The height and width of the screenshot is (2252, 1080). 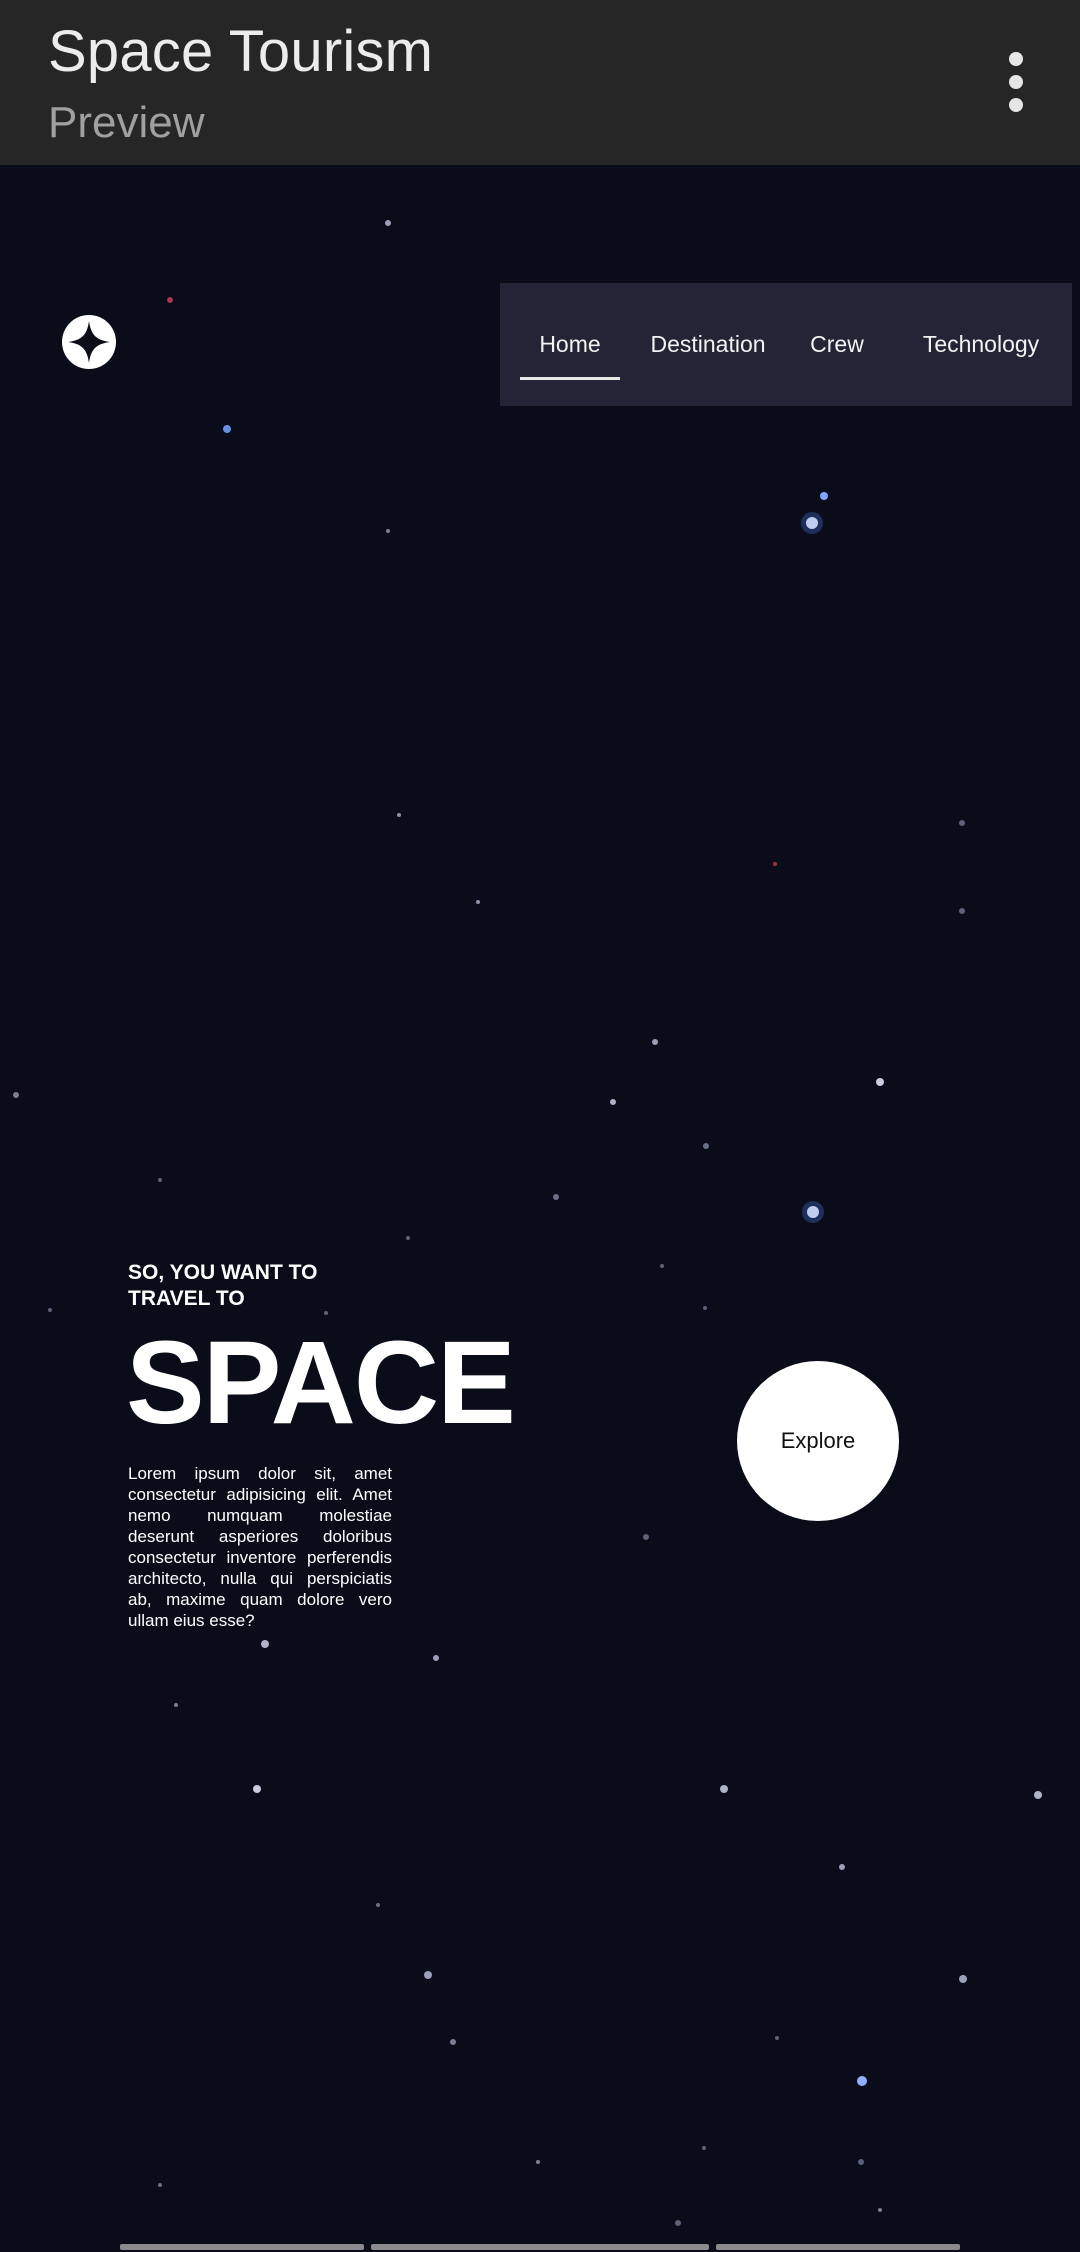 I want to click on hero-headline: SPACE, so click(x=321, y=1383).